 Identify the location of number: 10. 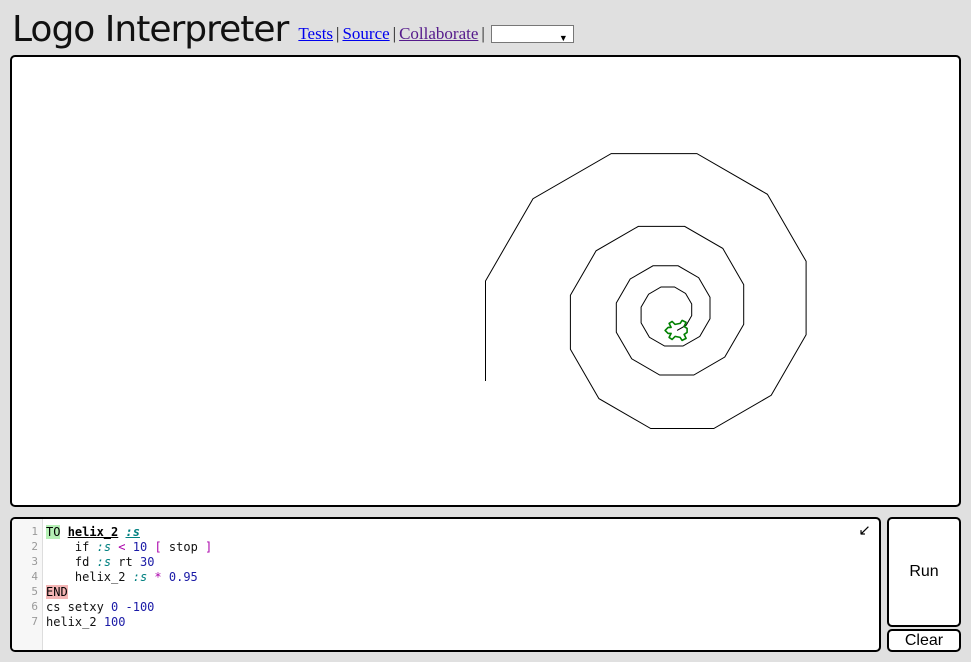
(140, 547).